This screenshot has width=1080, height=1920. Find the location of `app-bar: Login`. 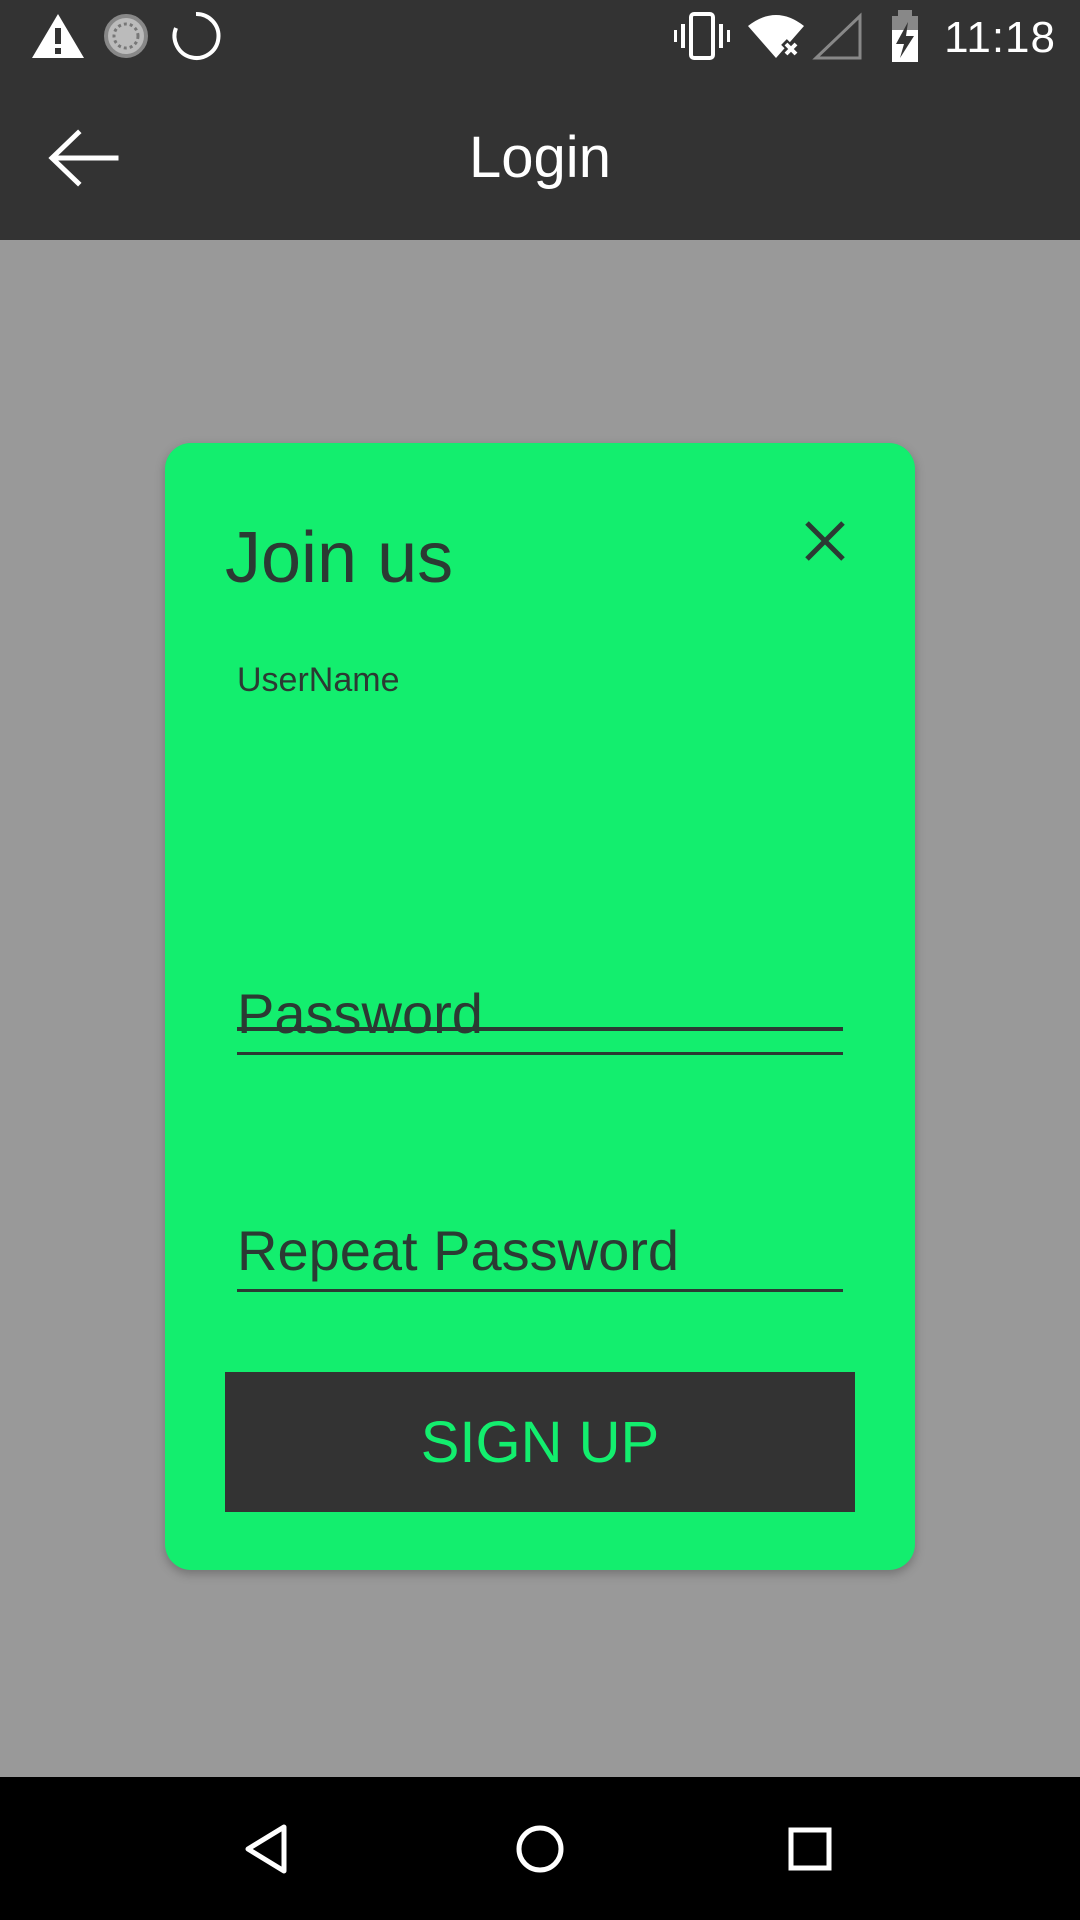

app-bar: Login is located at coordinates (540, 157).